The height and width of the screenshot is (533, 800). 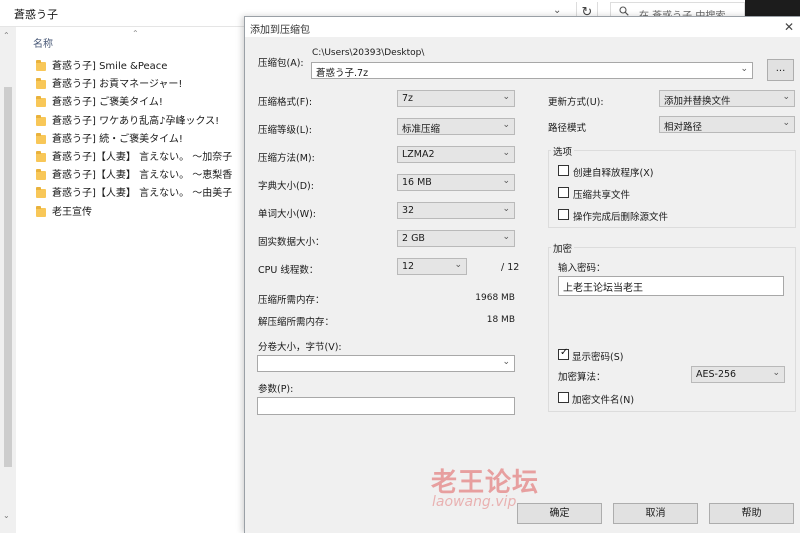 I want to click on search-icon, so click(x=624, y=11).